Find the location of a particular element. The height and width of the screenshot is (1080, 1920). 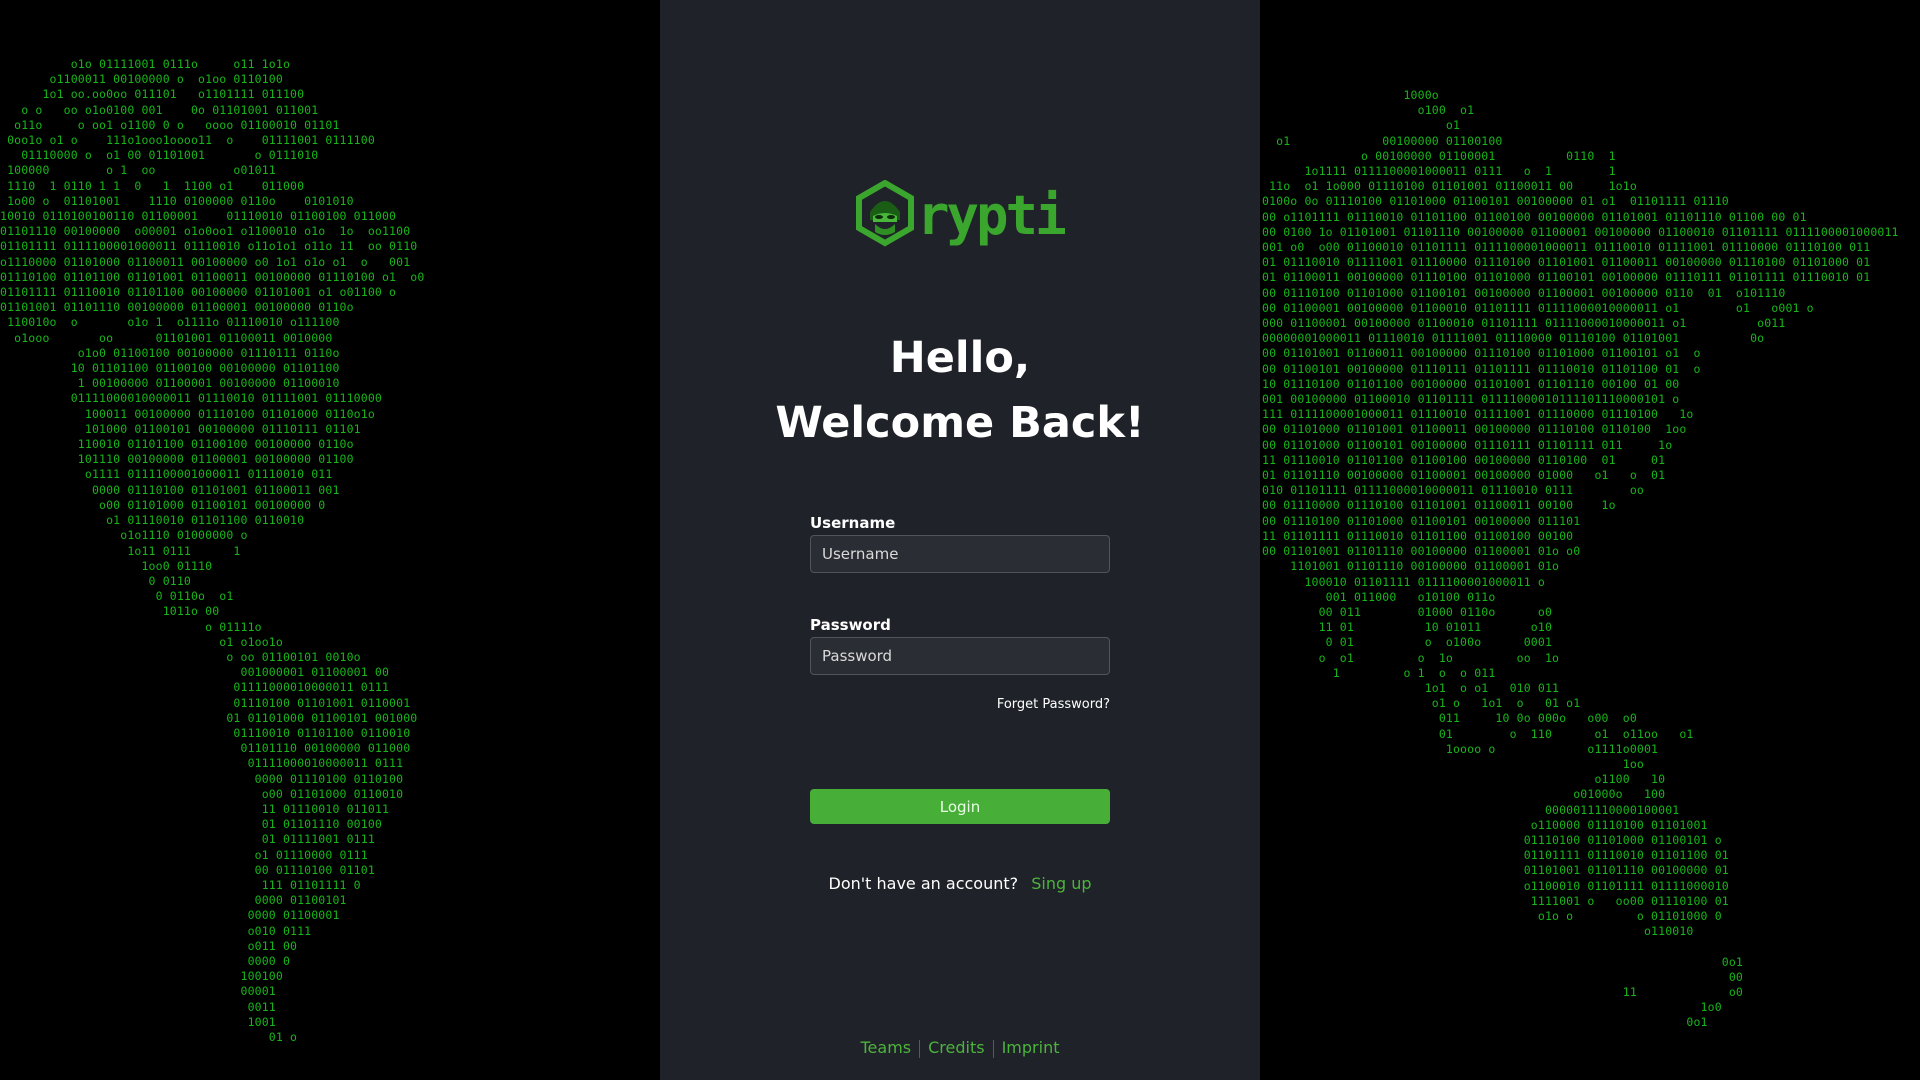

binary-line: 001 011000 o10100 011o is located at coordinates (1379, 596).